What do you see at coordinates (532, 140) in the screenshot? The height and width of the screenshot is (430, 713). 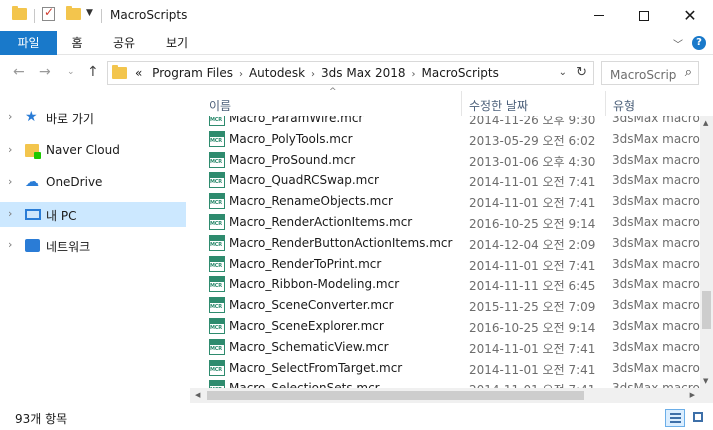 I see `file-date: 2013-05-29 오전 6:02` at bounding box center [532, 140].